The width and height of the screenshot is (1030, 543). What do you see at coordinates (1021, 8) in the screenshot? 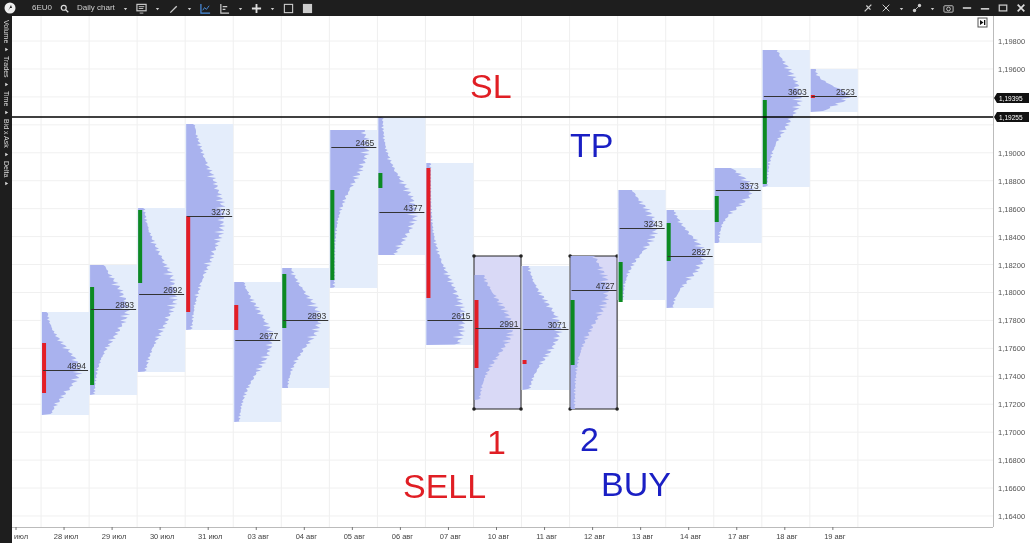
I see `close-icon` at bounding box center [1021, 8].